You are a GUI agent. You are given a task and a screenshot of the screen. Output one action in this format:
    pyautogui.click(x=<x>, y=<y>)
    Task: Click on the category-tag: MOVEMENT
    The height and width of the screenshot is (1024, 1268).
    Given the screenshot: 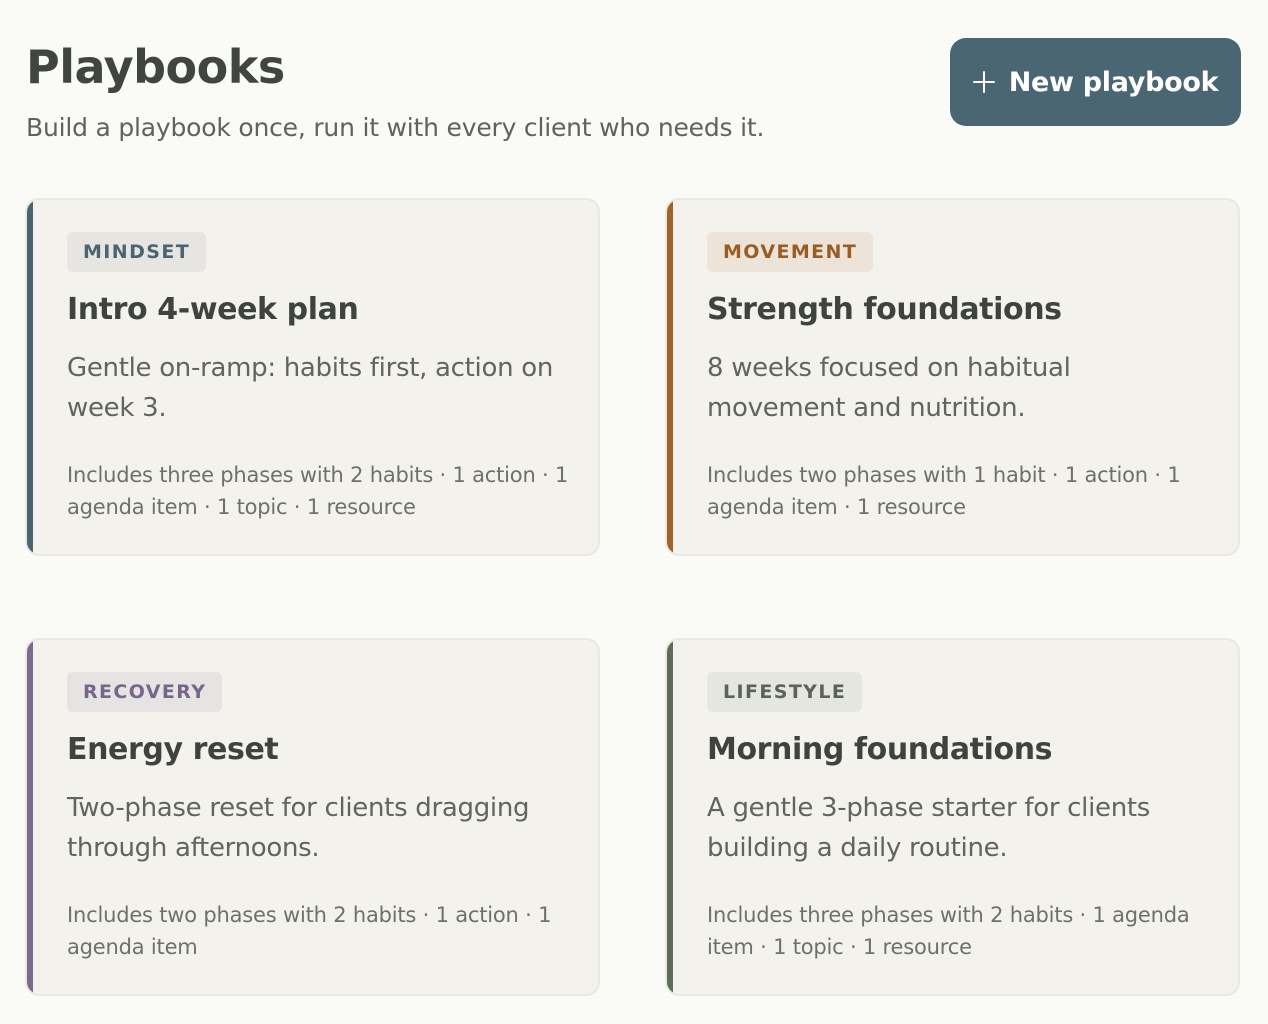 What is the action you would take?
    pyautogui.click(x=790, y=252)
    